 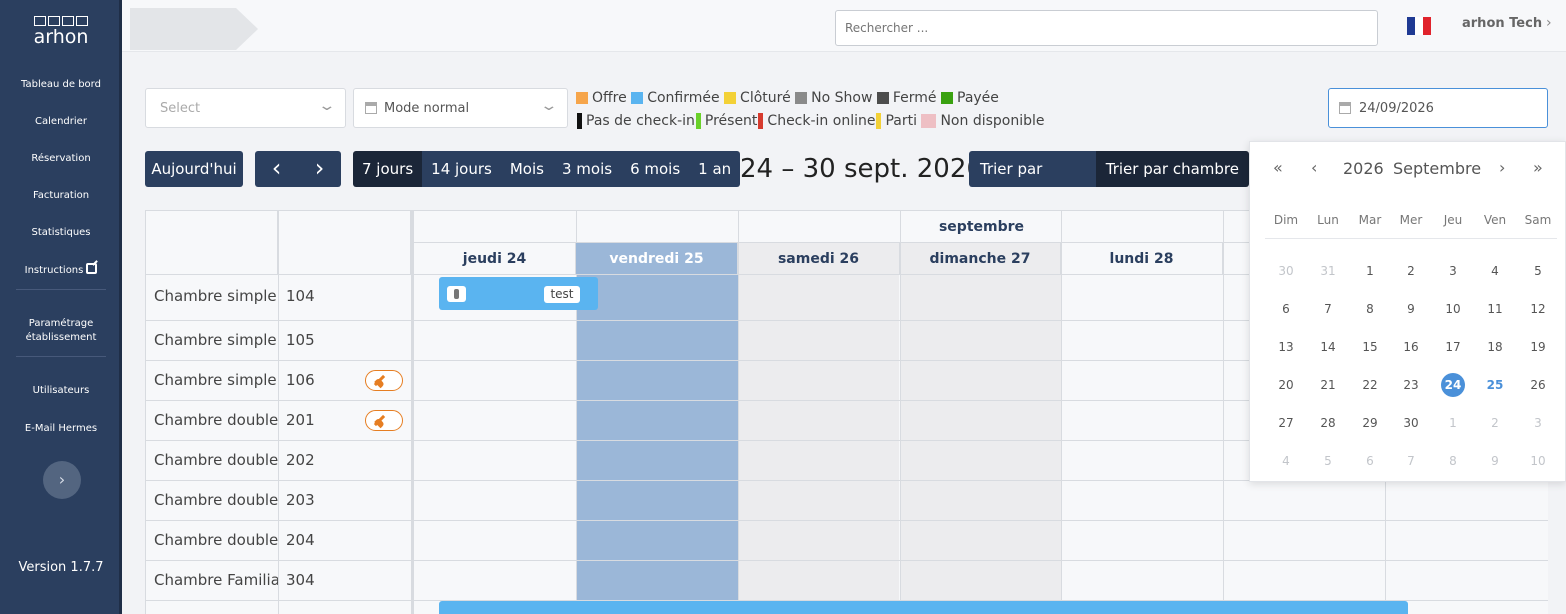 I want to click on table-row: Chambre double 204, so click(x=847, y=541).